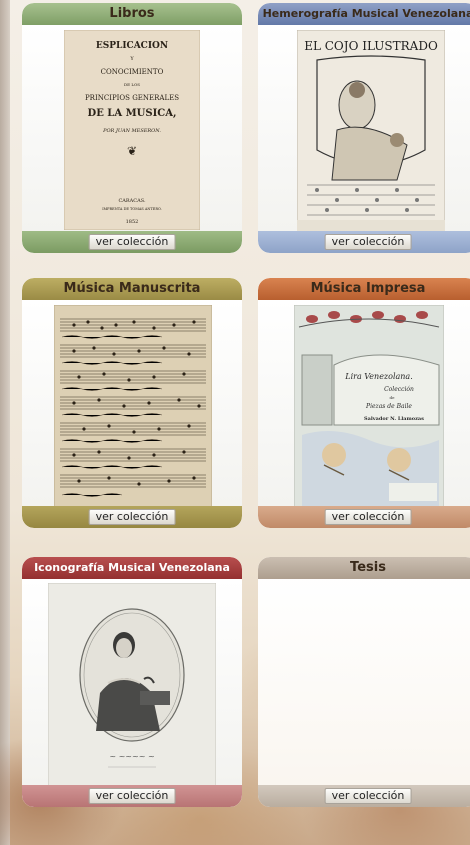  I want to click on manuscript-thumbnail, so click(133, 406).